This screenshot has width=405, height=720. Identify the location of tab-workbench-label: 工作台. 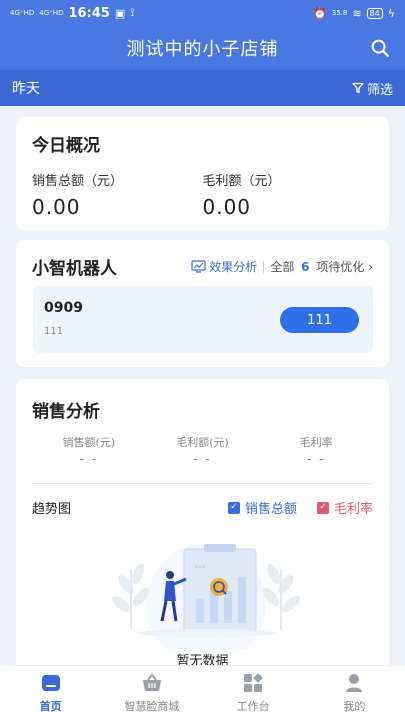
(253, 706).